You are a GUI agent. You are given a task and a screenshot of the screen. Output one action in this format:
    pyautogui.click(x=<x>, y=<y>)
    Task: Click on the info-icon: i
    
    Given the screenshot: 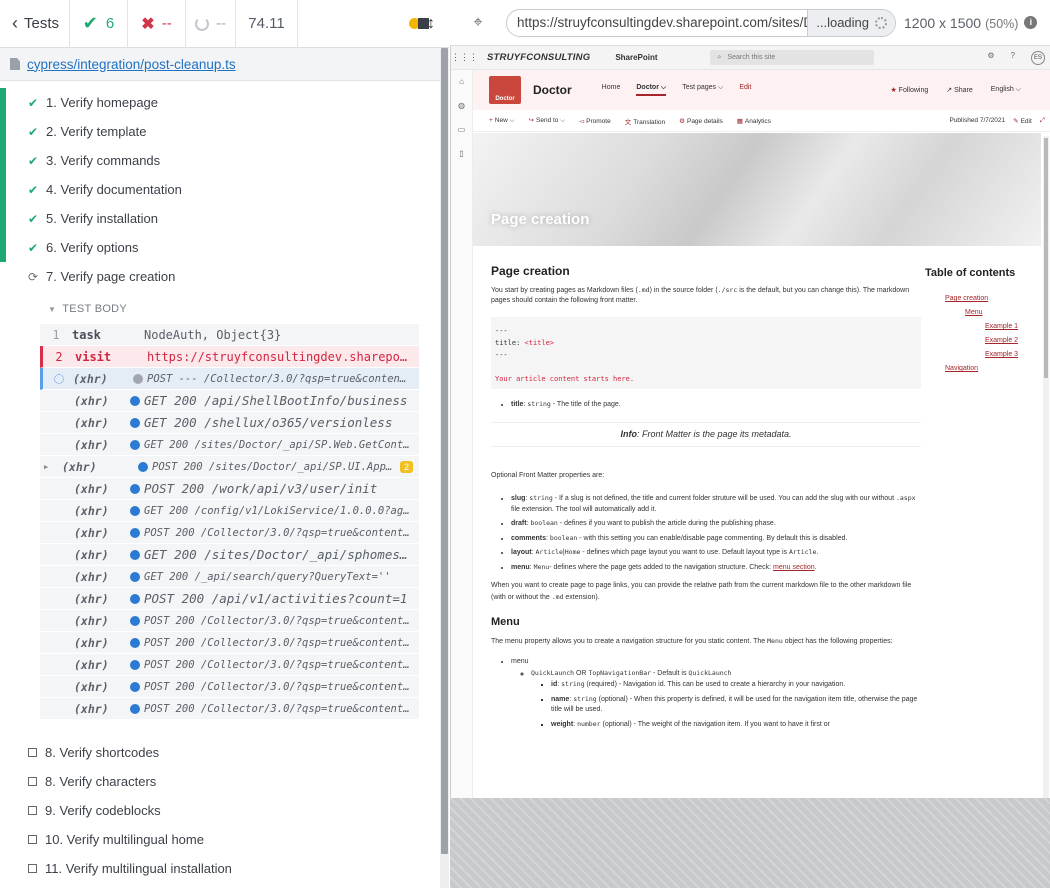 What is the action you would take?
    pyautogui.click(x=1031, y=22)
    